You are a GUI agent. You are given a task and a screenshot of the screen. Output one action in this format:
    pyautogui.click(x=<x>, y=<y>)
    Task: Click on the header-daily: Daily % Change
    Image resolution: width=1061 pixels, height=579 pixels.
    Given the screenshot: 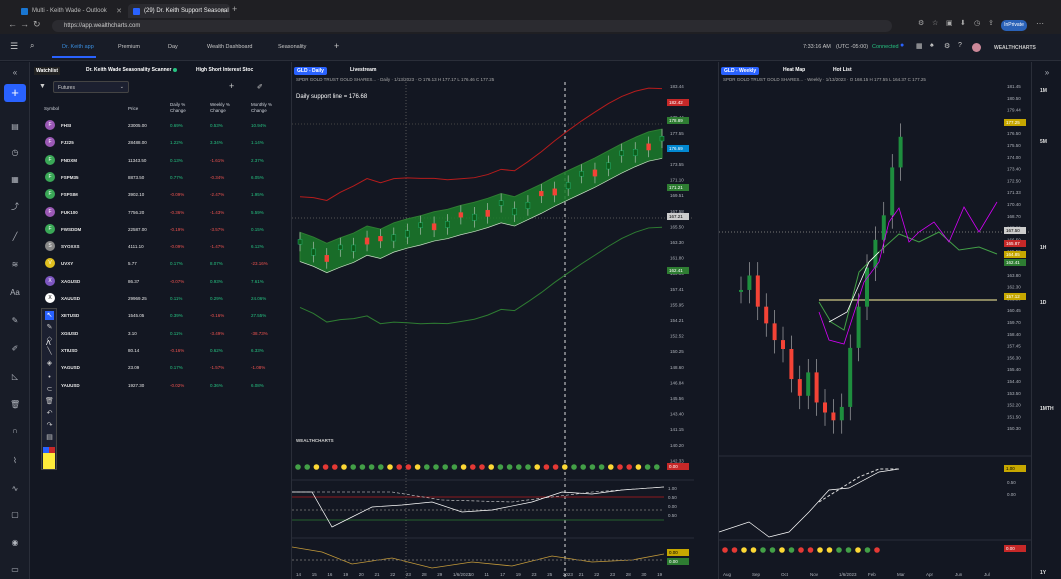 What is the action you would take?
    pyautogui.click(x=183, y=108)
    